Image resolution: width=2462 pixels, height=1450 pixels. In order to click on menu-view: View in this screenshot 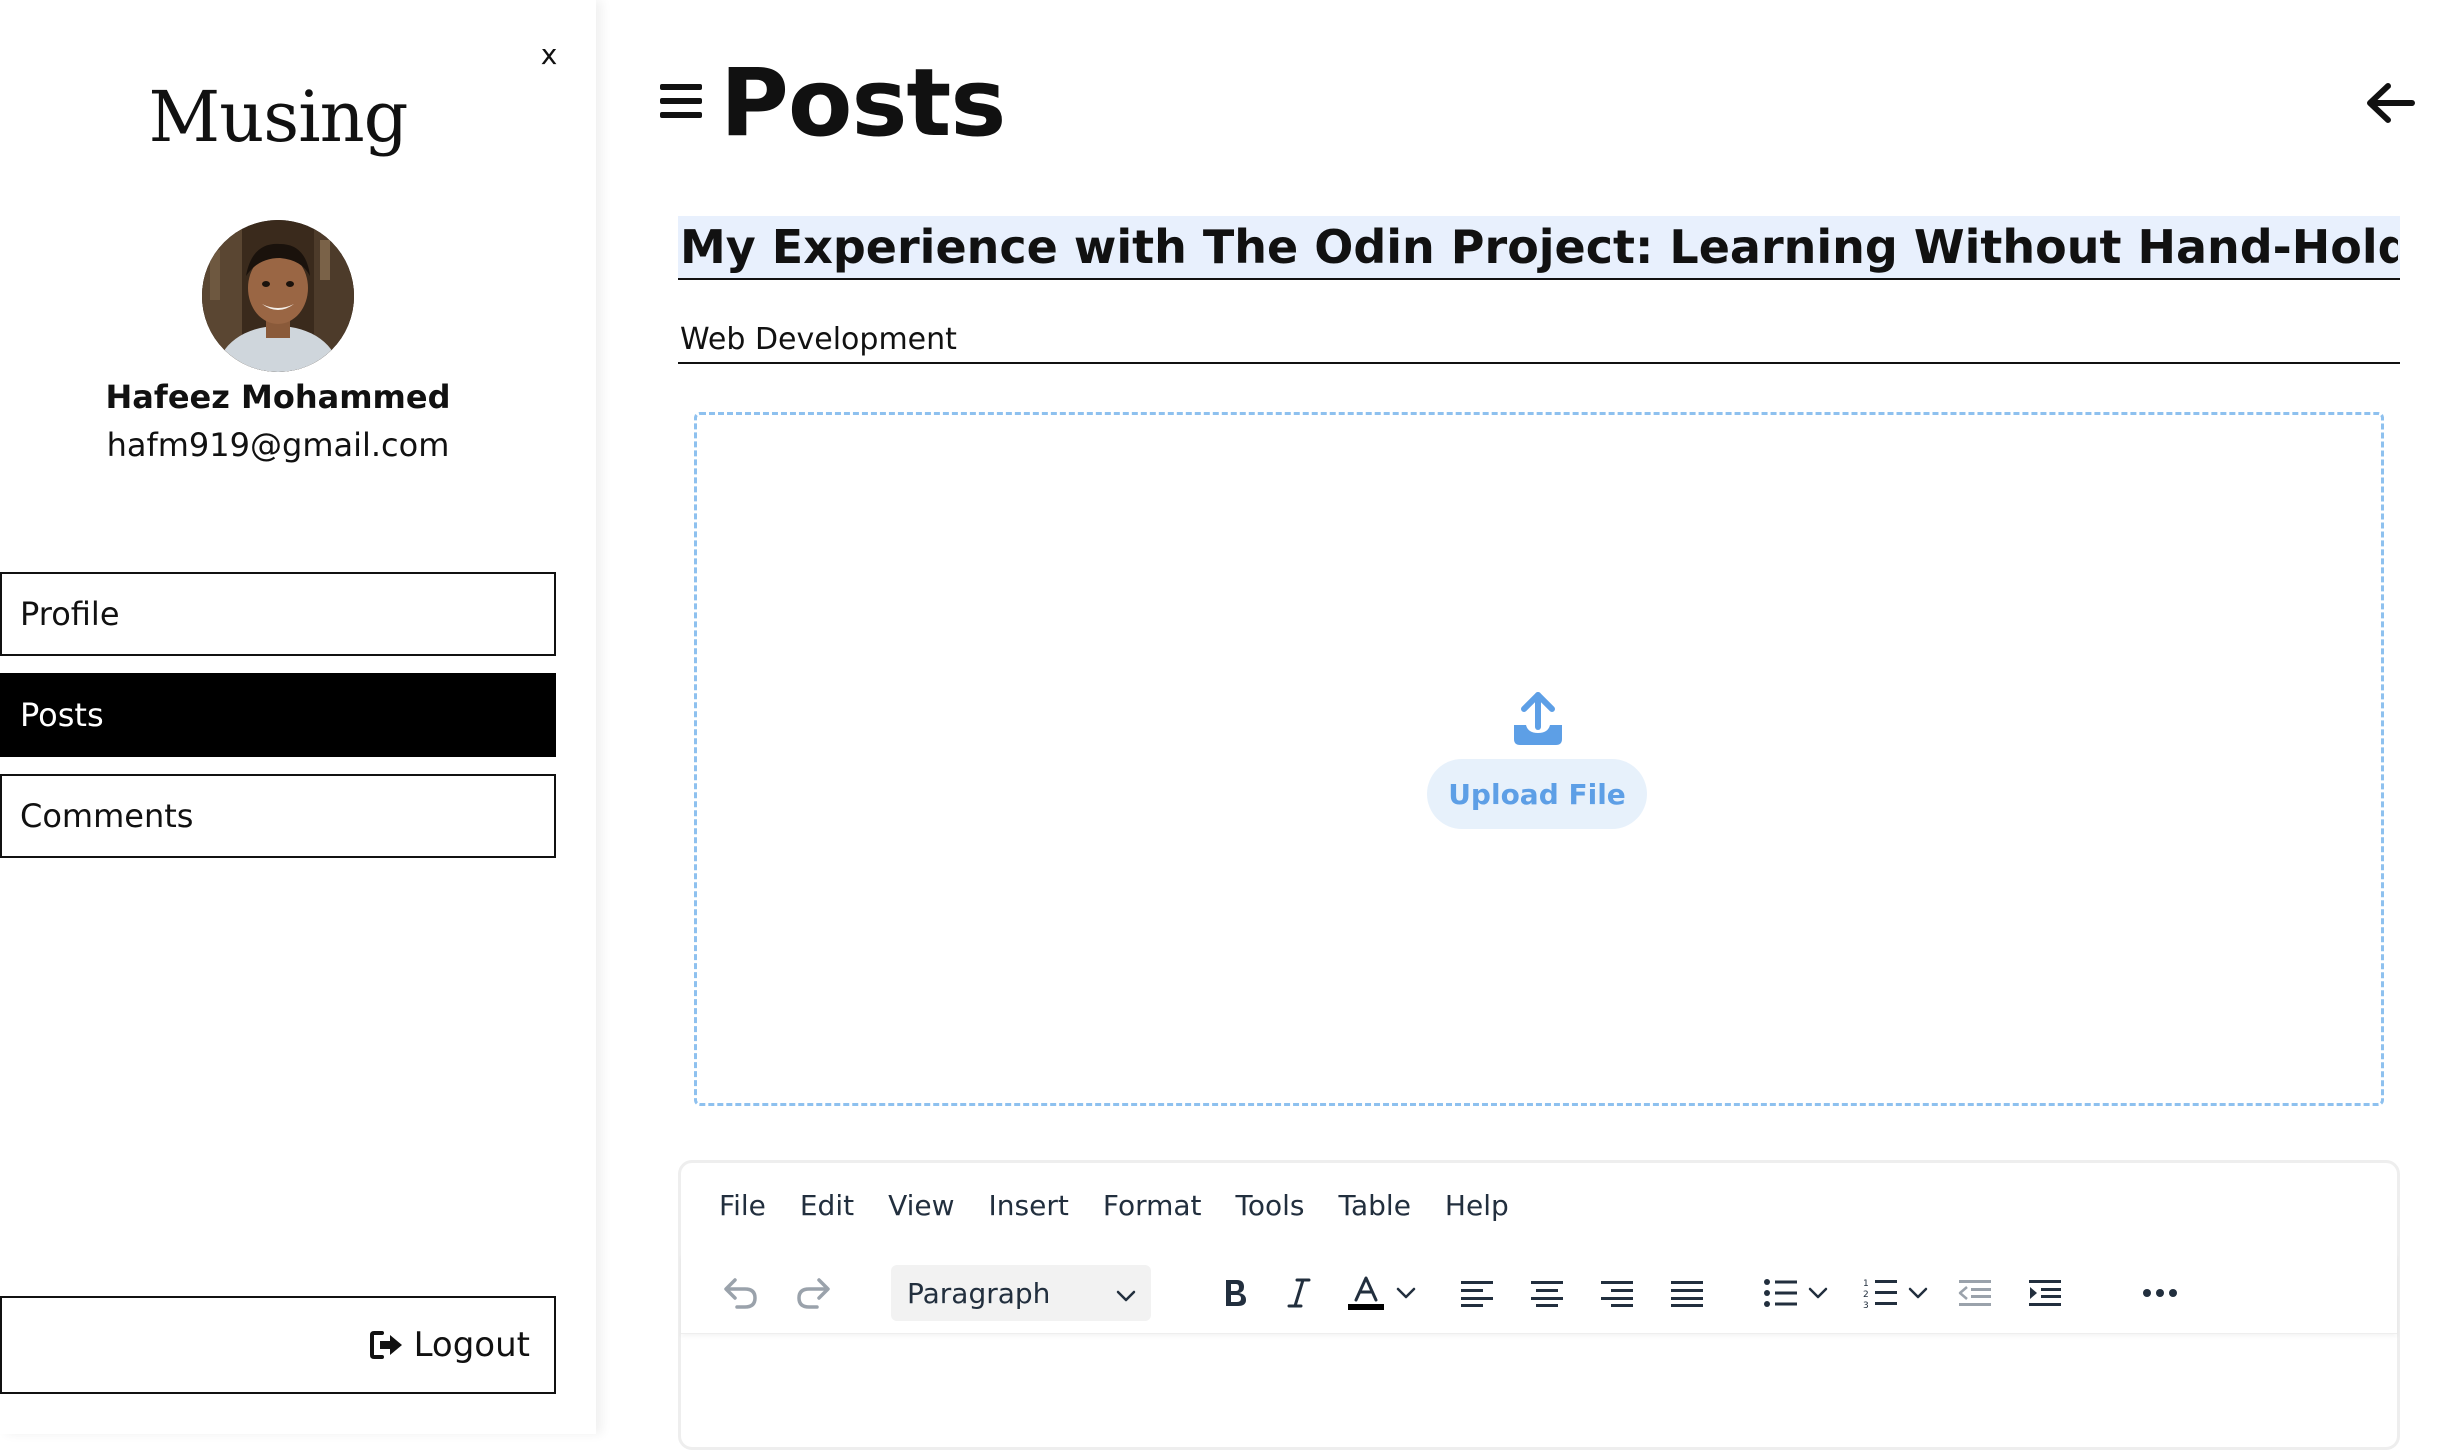, I will do `click(921, 1205)`.